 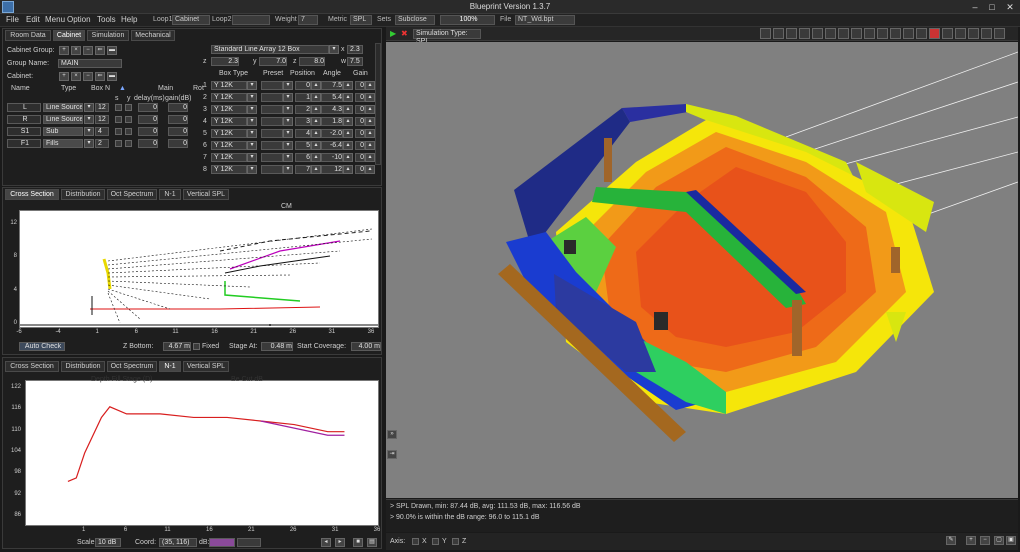 What do you see at coordinates (88, 76) in the screenshot?
I see `minus-cabinet-button: −` at bounding box center [88, 76].